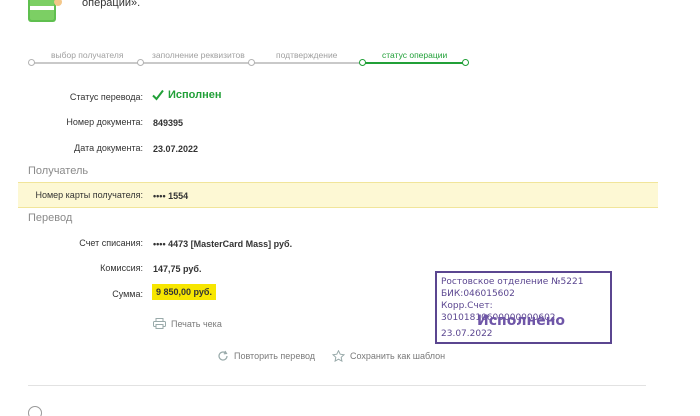 This screenshot has height=416, width=700. Describe the element at coordinates (223, 244) in the screenshot. I see `account-value: •••• 4473 [MasterCard Mass] руб.` at that location.